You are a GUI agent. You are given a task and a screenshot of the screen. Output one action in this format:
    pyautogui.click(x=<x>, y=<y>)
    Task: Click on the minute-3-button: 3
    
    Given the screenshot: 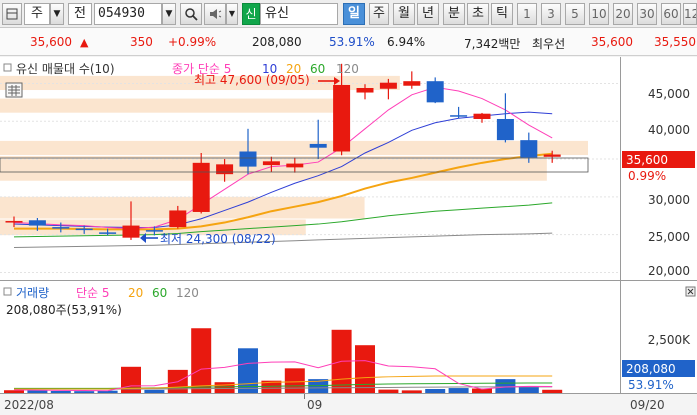 What is the action you would take?
    pyautogui.click(x=551, y=14)
    